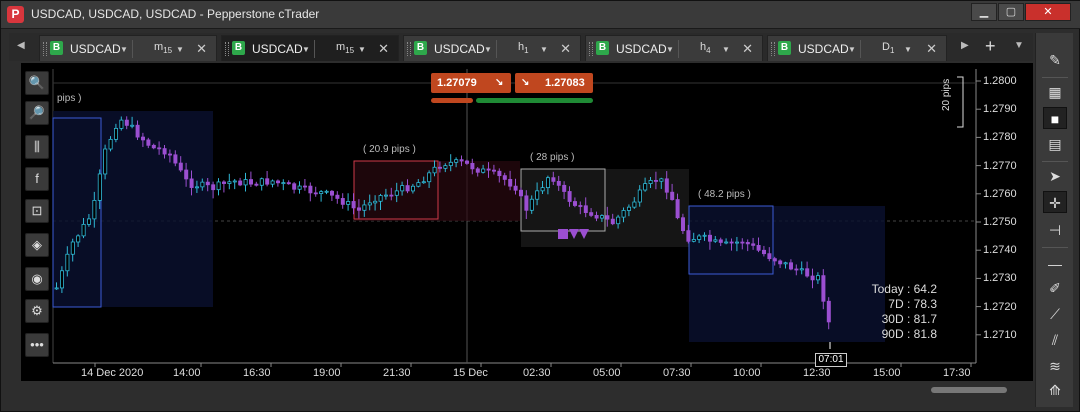 The width and height of the screenshot is (1080, 412). I want to click on timeframe-label: h1, so click(523, 48).